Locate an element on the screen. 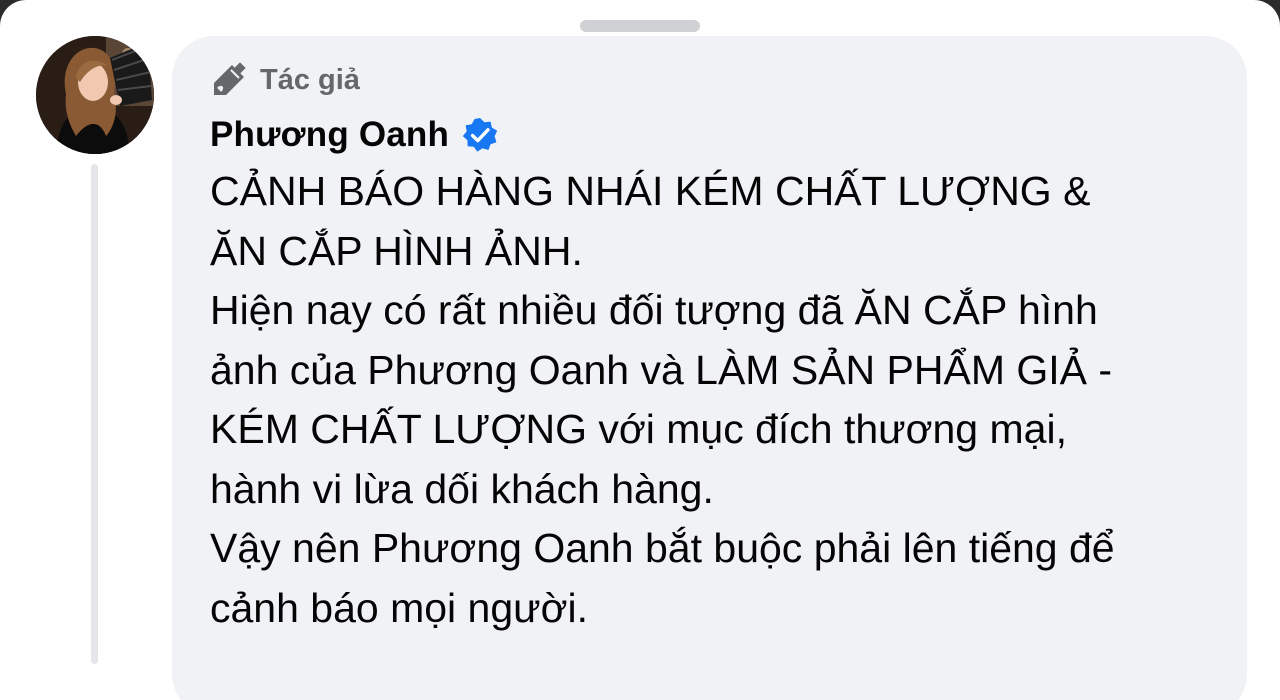  drag-handle is located at coordinates (640, 26).